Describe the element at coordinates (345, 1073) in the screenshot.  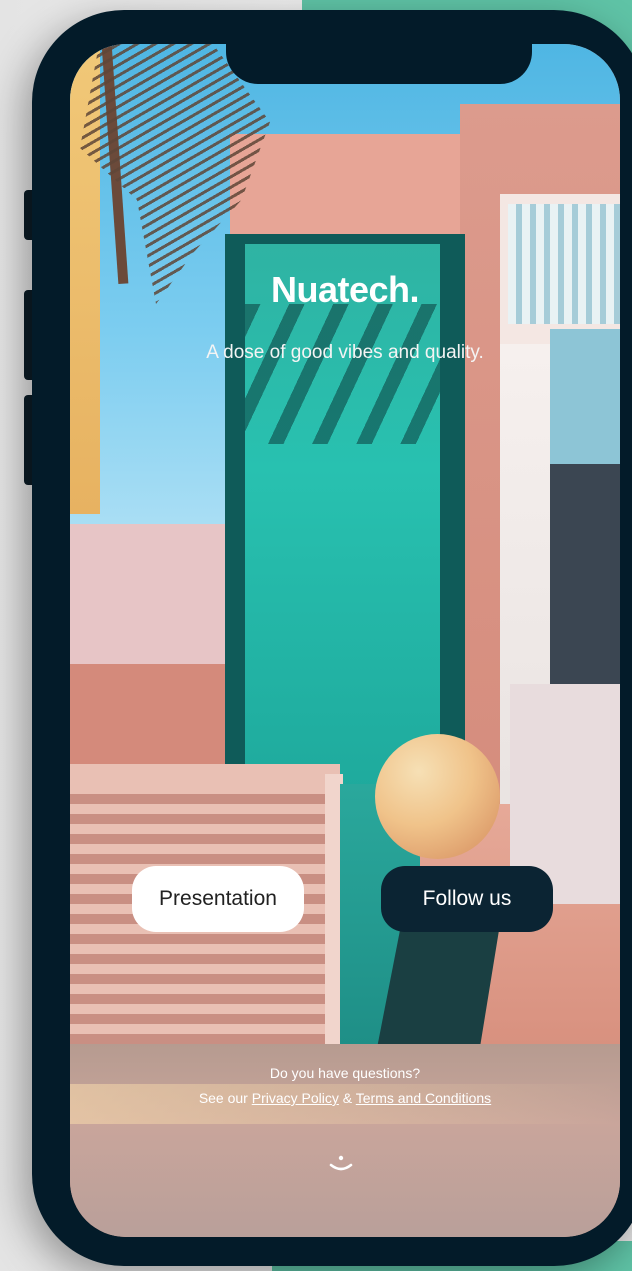
I see `footer-question: Do you have questions?` at that location.